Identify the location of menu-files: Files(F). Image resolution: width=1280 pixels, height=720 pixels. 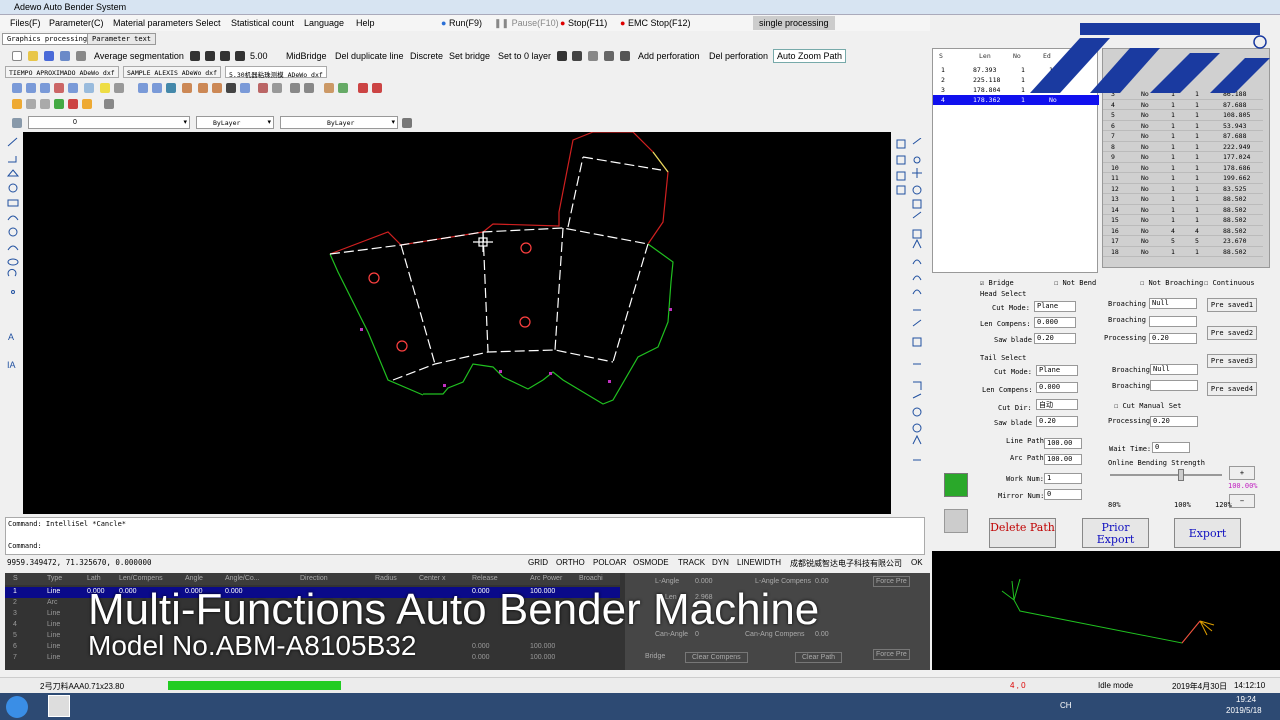
(25, 23).